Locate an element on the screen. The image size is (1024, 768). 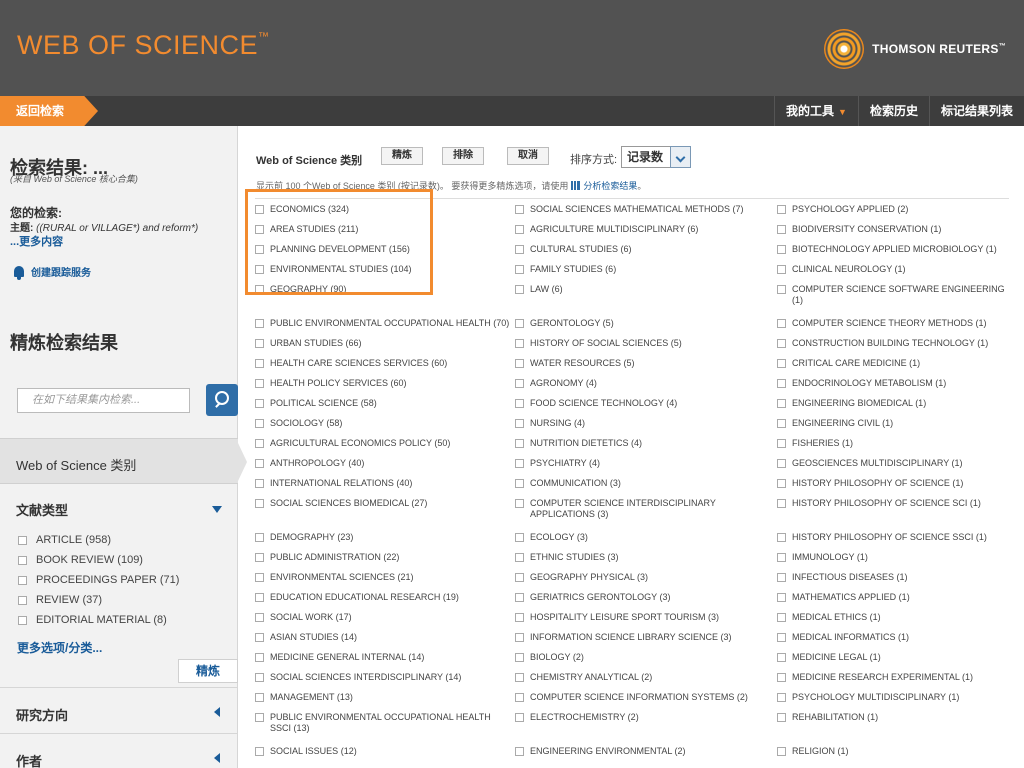
category-item: MATHEMATICS APPLIED (1) is located at coordinates (843, 597).